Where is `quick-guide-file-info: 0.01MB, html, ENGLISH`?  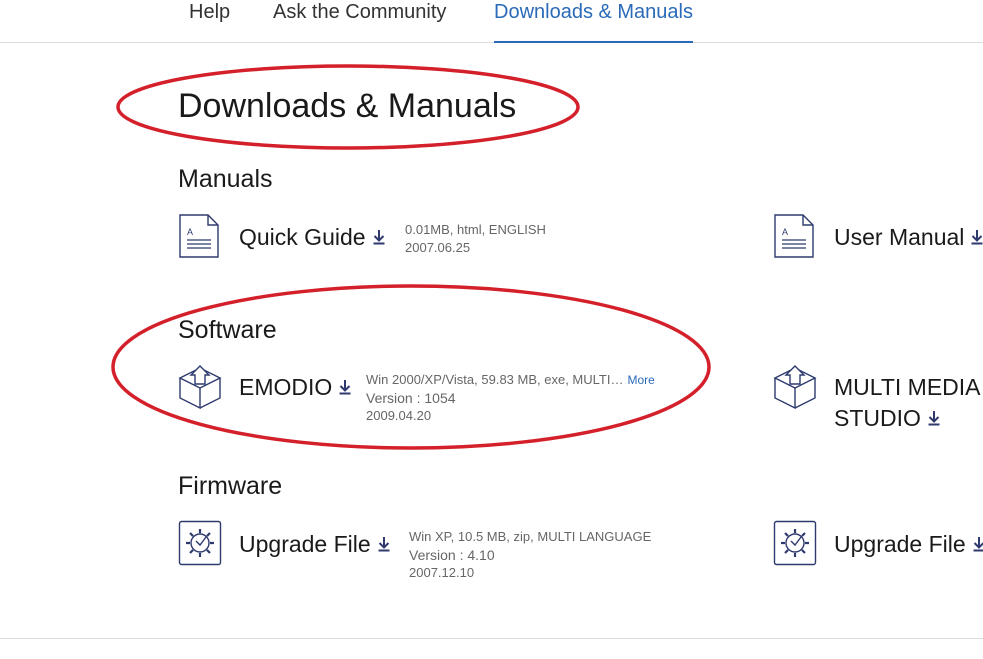
quick-guide-file-info: 0.01MB, html, ENGLISH is located at coordinates (475, 229).